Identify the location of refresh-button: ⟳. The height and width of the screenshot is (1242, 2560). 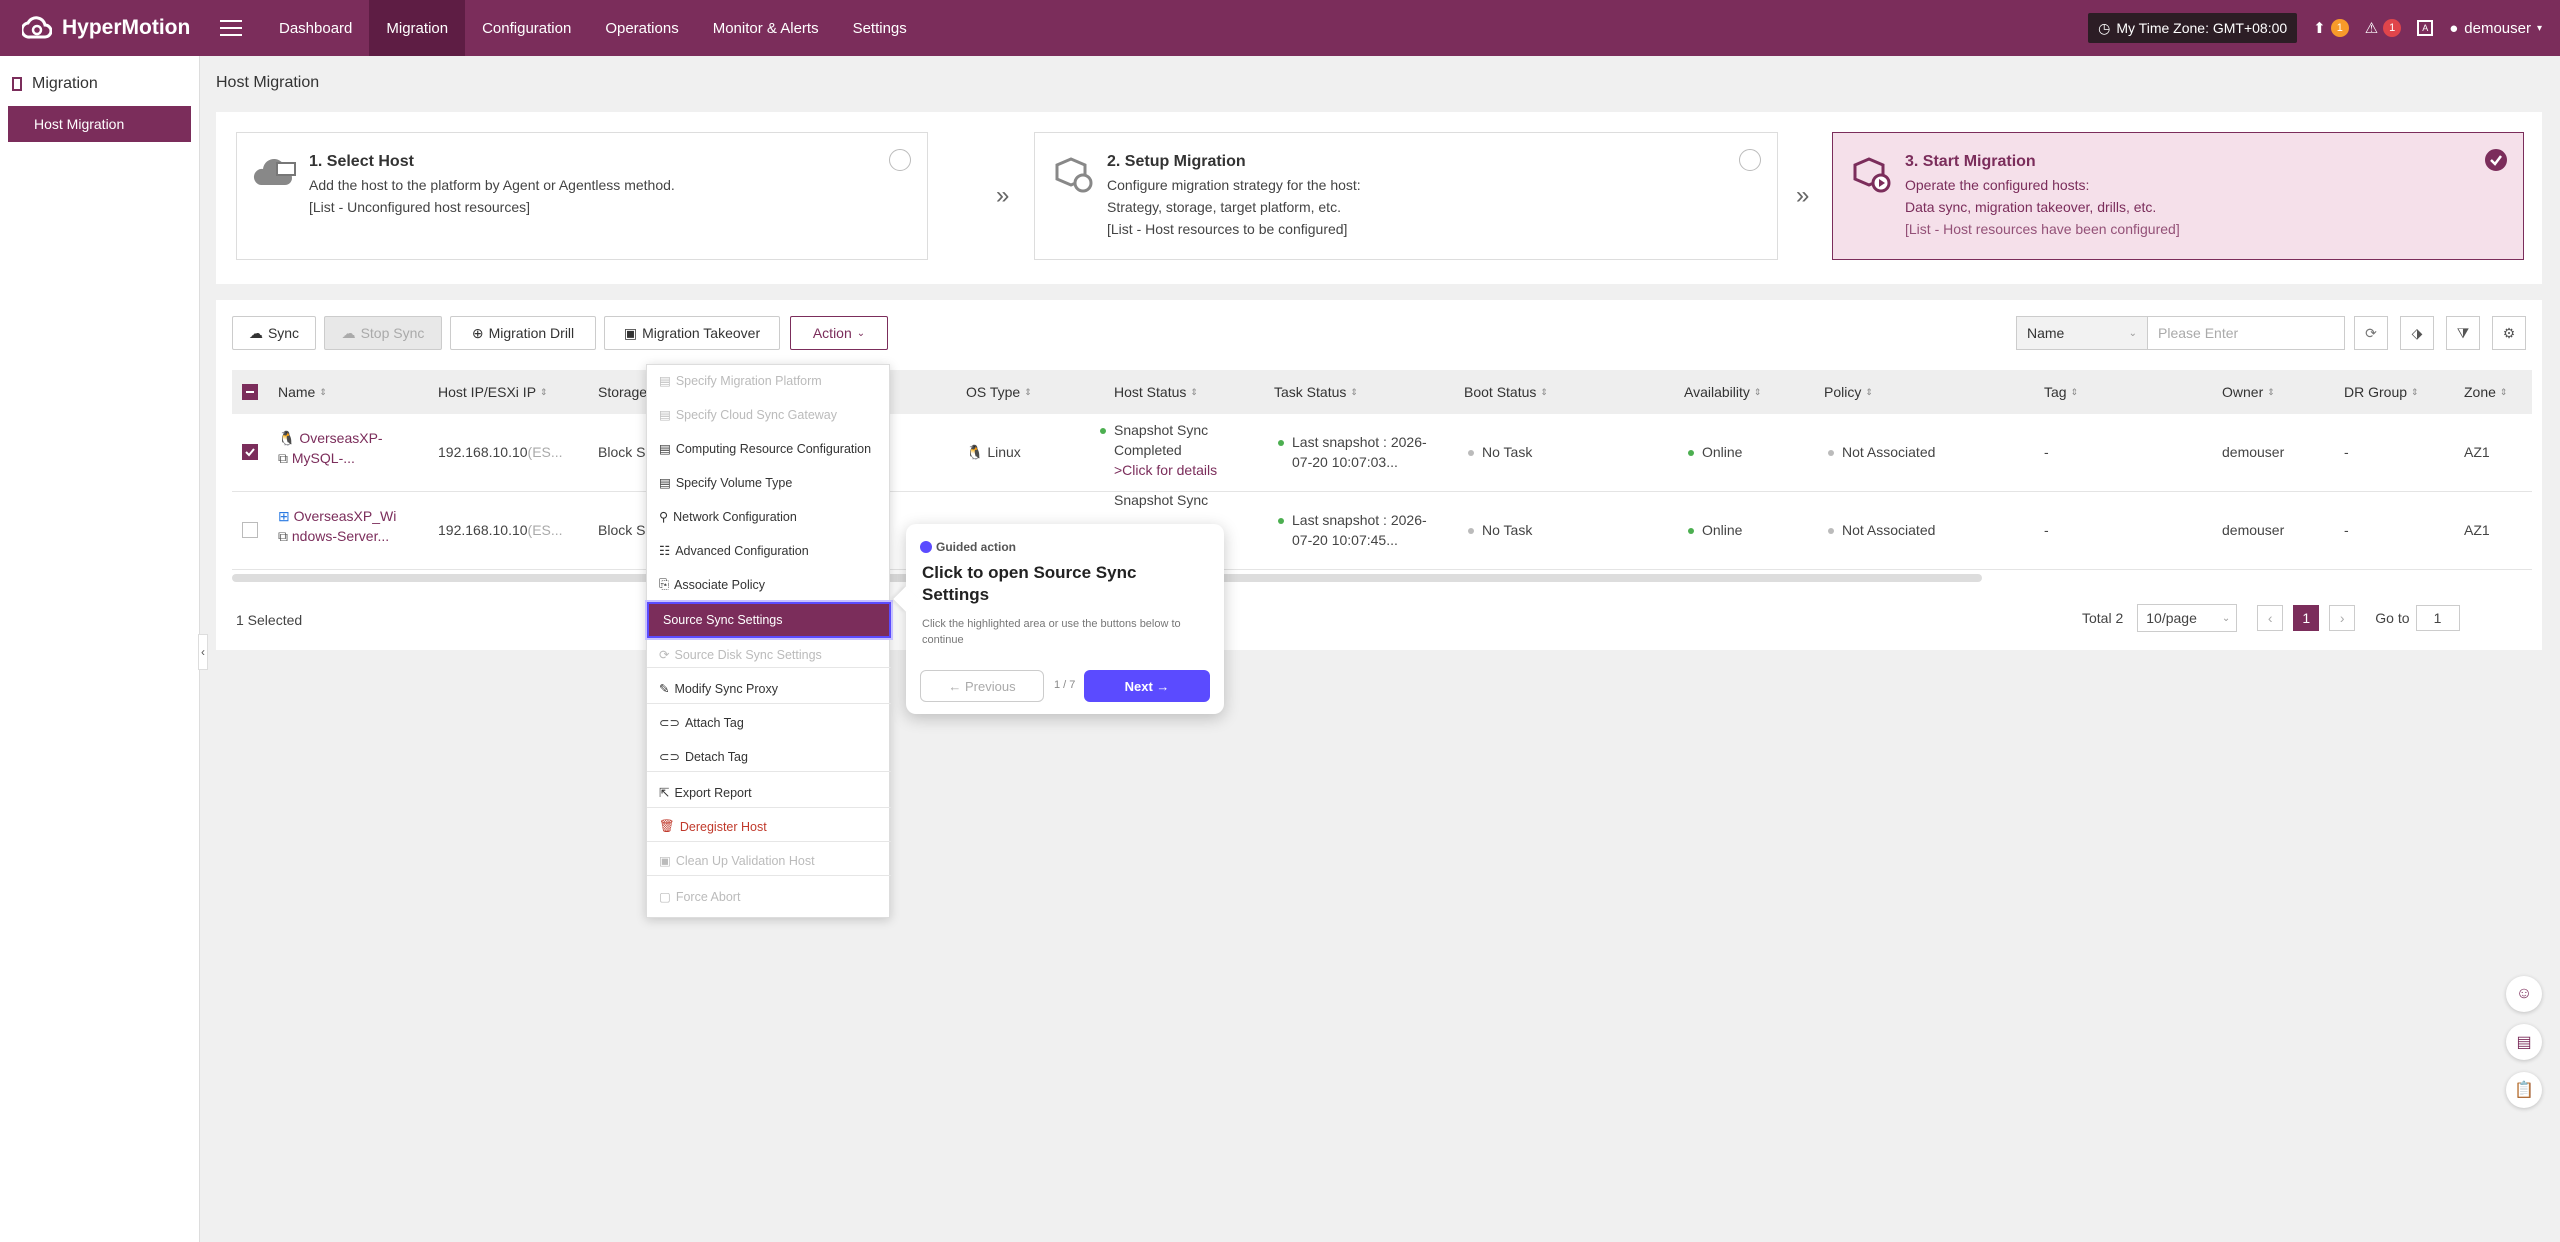
(2371, 333).